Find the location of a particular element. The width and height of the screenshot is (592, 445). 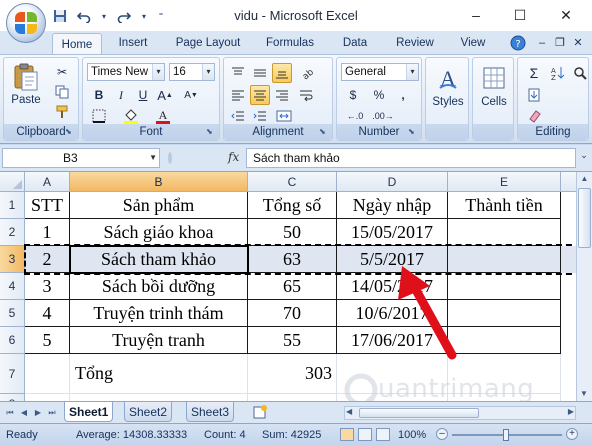

clear-icon is located at coordinates (534, 116).